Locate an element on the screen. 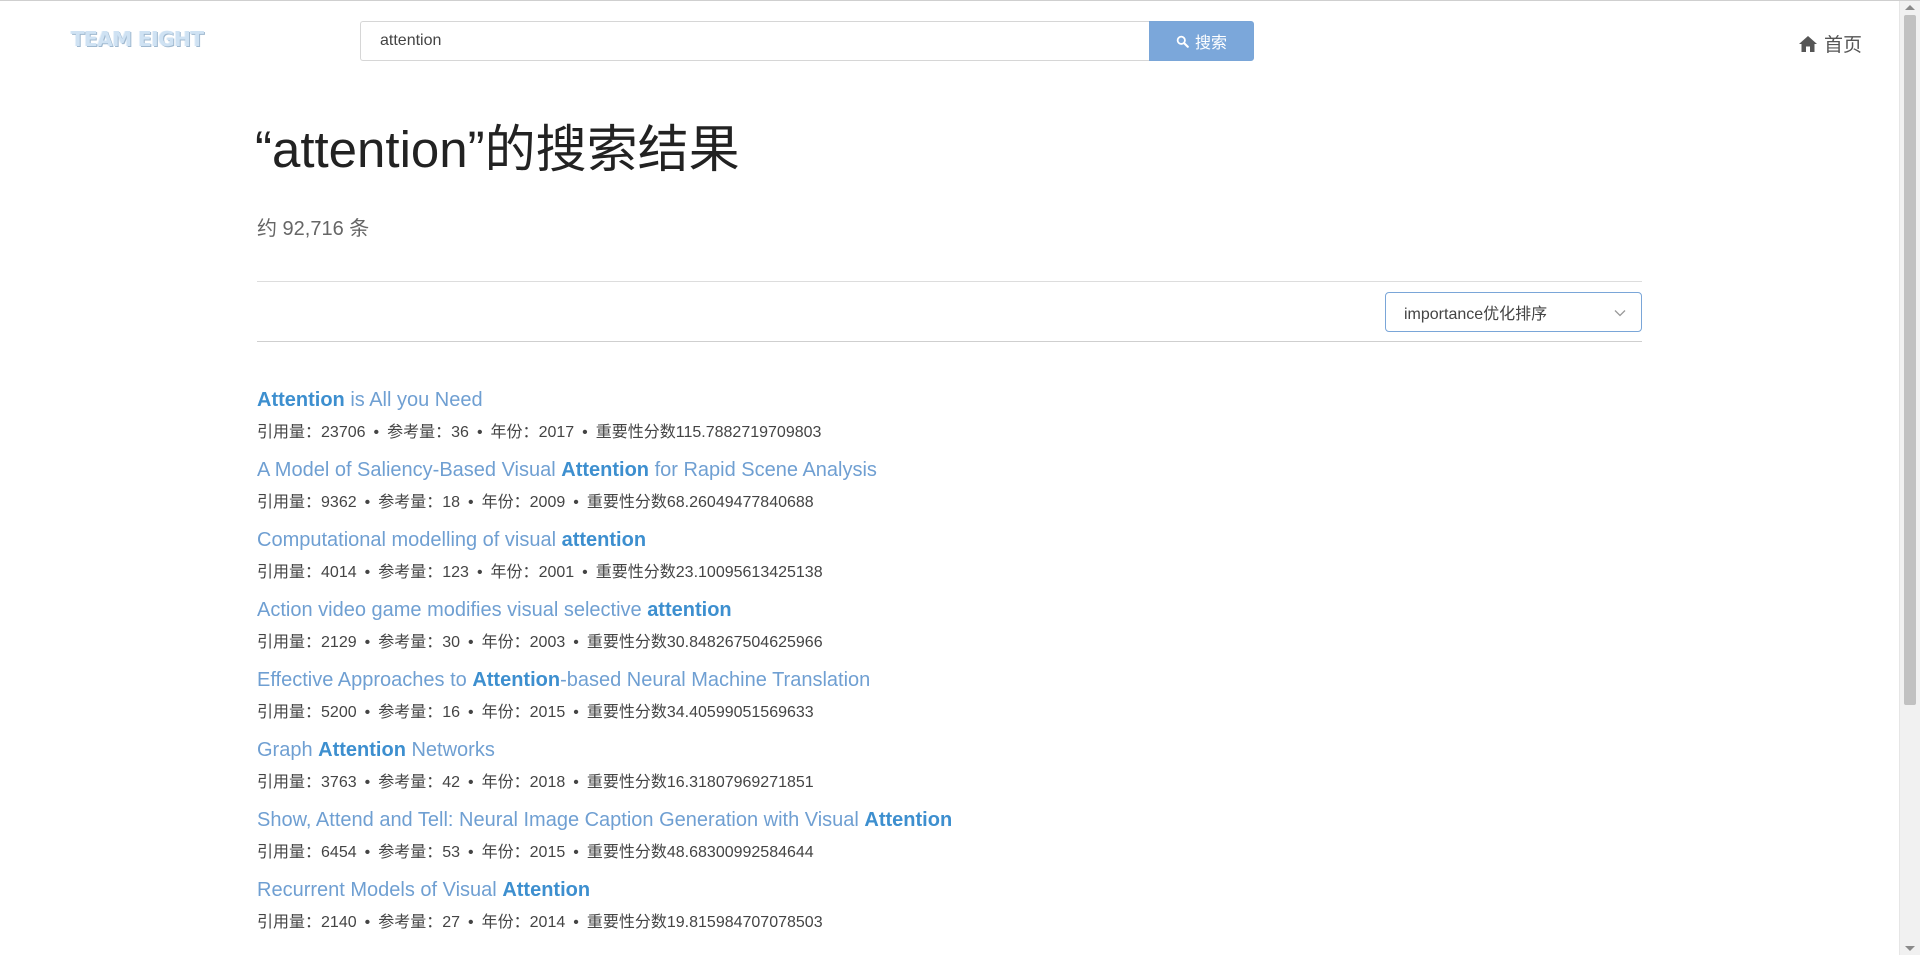 Image resolution: width=1920 pixels, height=955 pixels. sort-selected-label: importance优化排序 is located at coordinates (1476, 314).